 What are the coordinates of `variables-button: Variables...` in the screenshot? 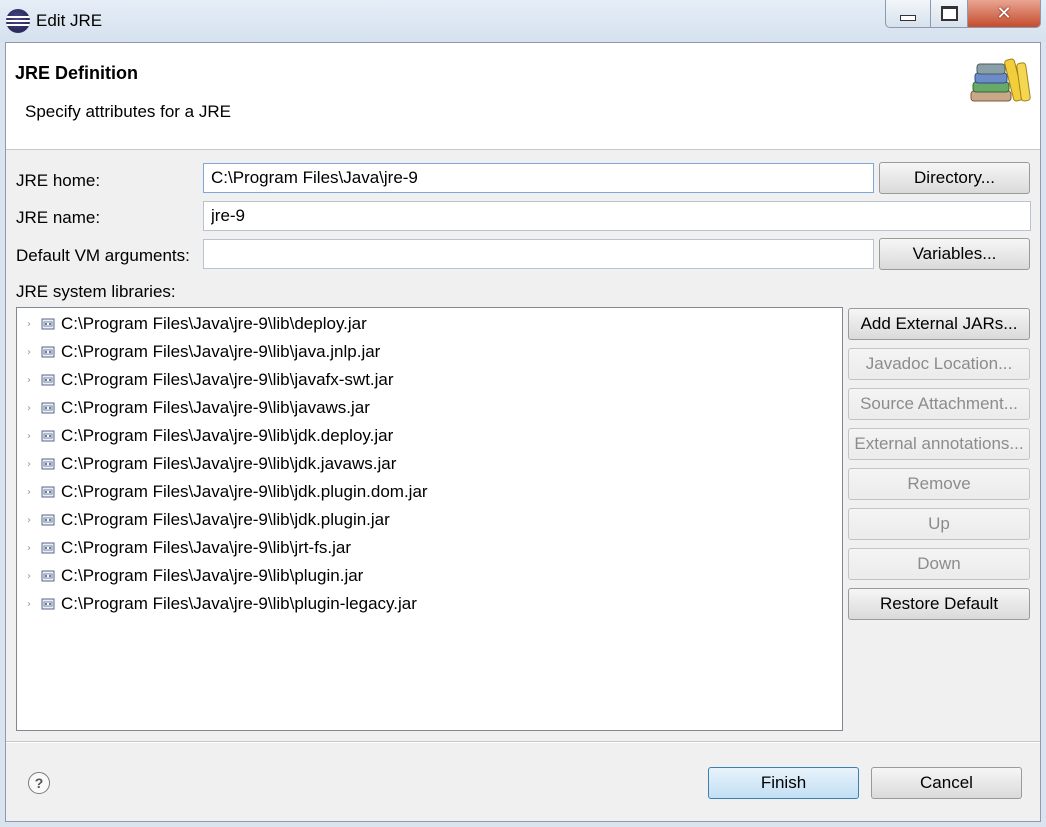 It's located at (954, 254).